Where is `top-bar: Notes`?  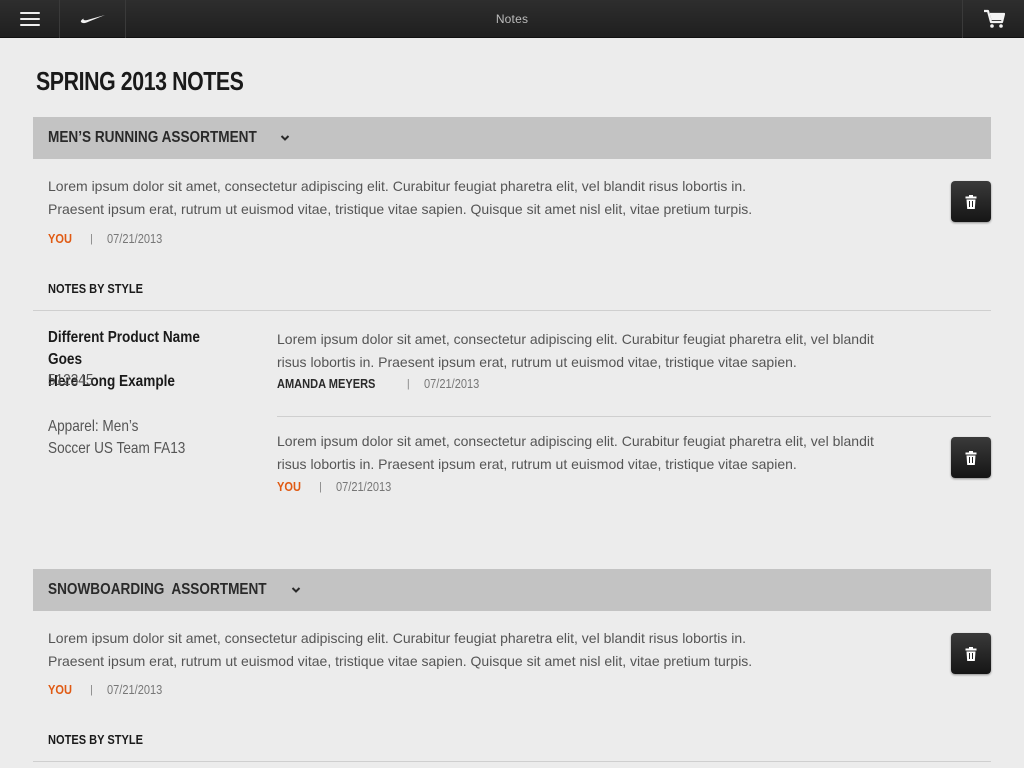 top-bar: Notes is located at coordinates (512, 19).